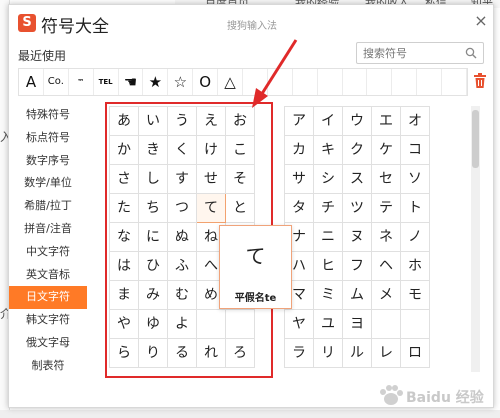 Image resolution: width=500 pixels, height=418 pixels. I want to click on kana-cell: ヒ, so click(328, 266).